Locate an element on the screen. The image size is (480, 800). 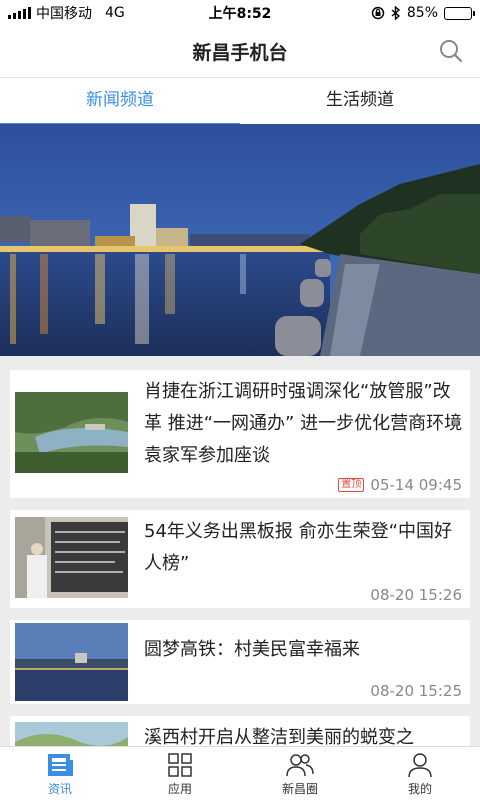
tab-life-channel: 生活频道 is located at coordinates (360, 101).